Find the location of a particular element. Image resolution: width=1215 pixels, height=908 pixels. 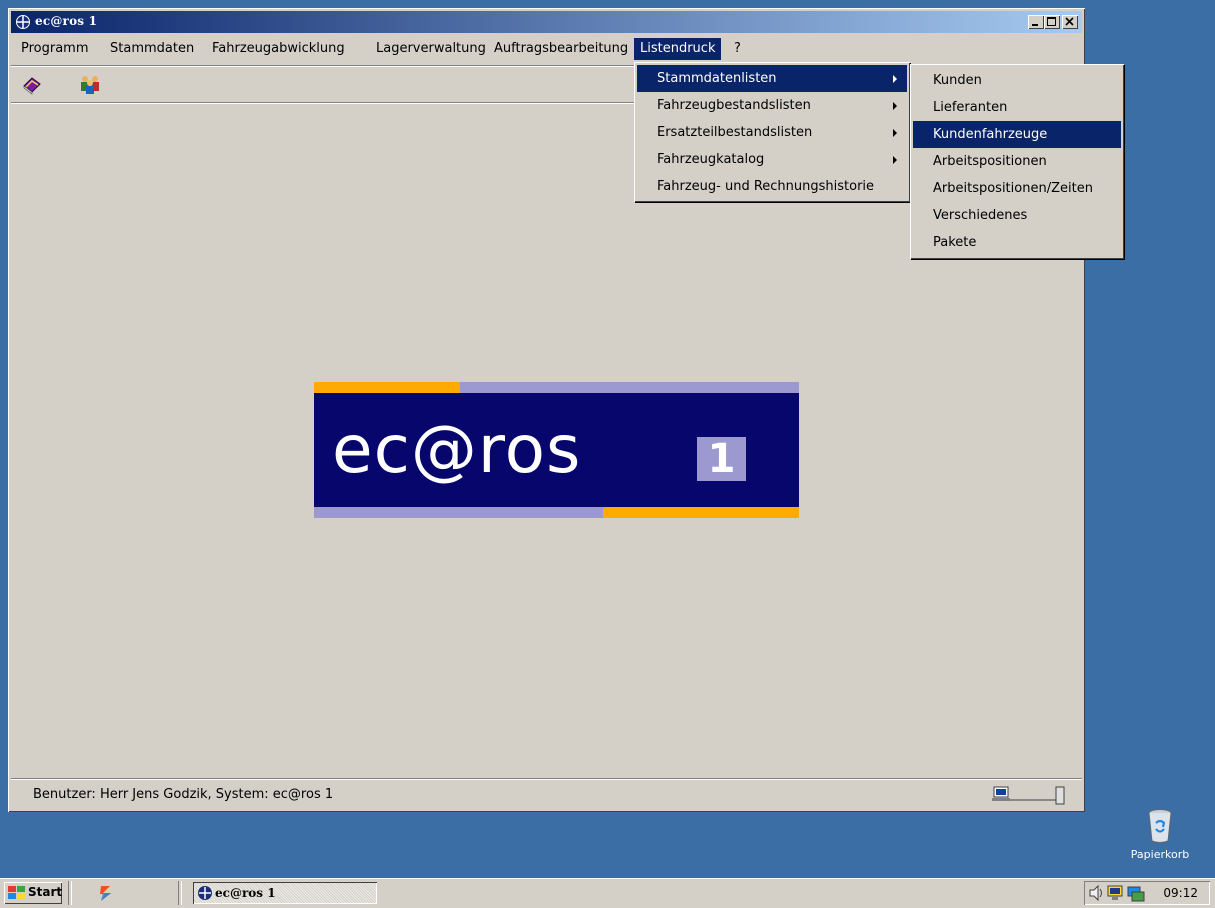

toolbar-button-users is located at coordinates (90, 85).